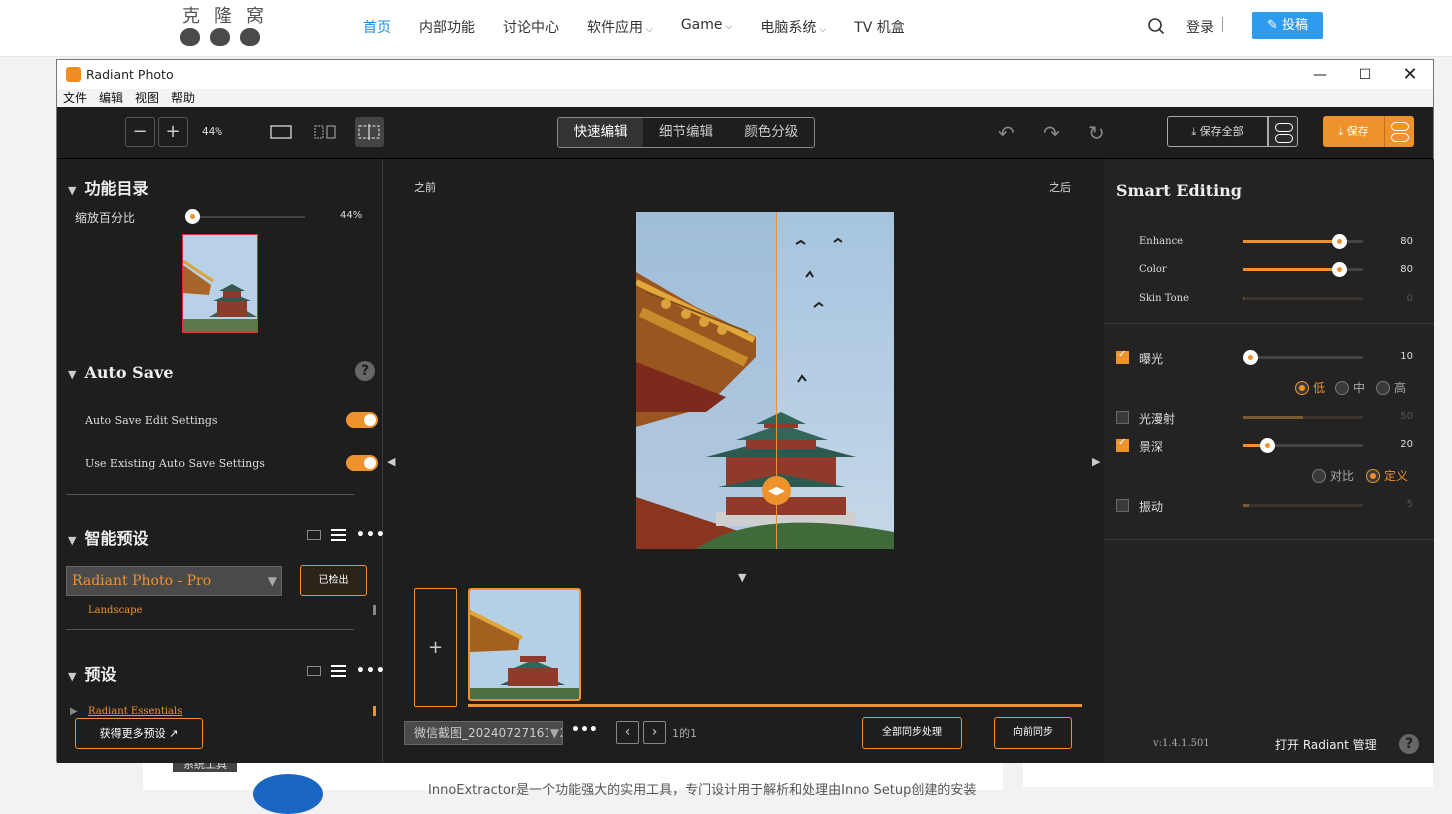  I want to click on enhance-slider, so click(1303, 241).